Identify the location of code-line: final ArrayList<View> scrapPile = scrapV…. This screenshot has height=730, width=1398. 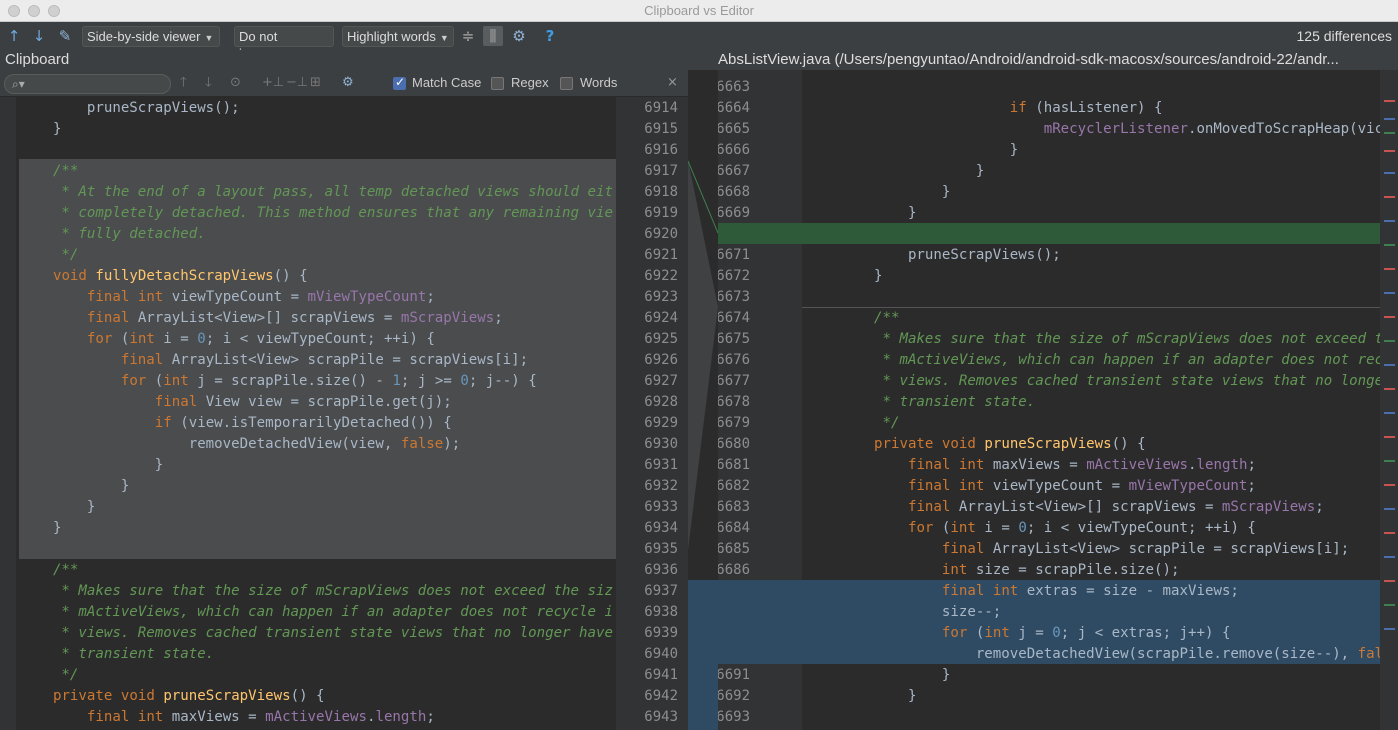
(1145, 549).